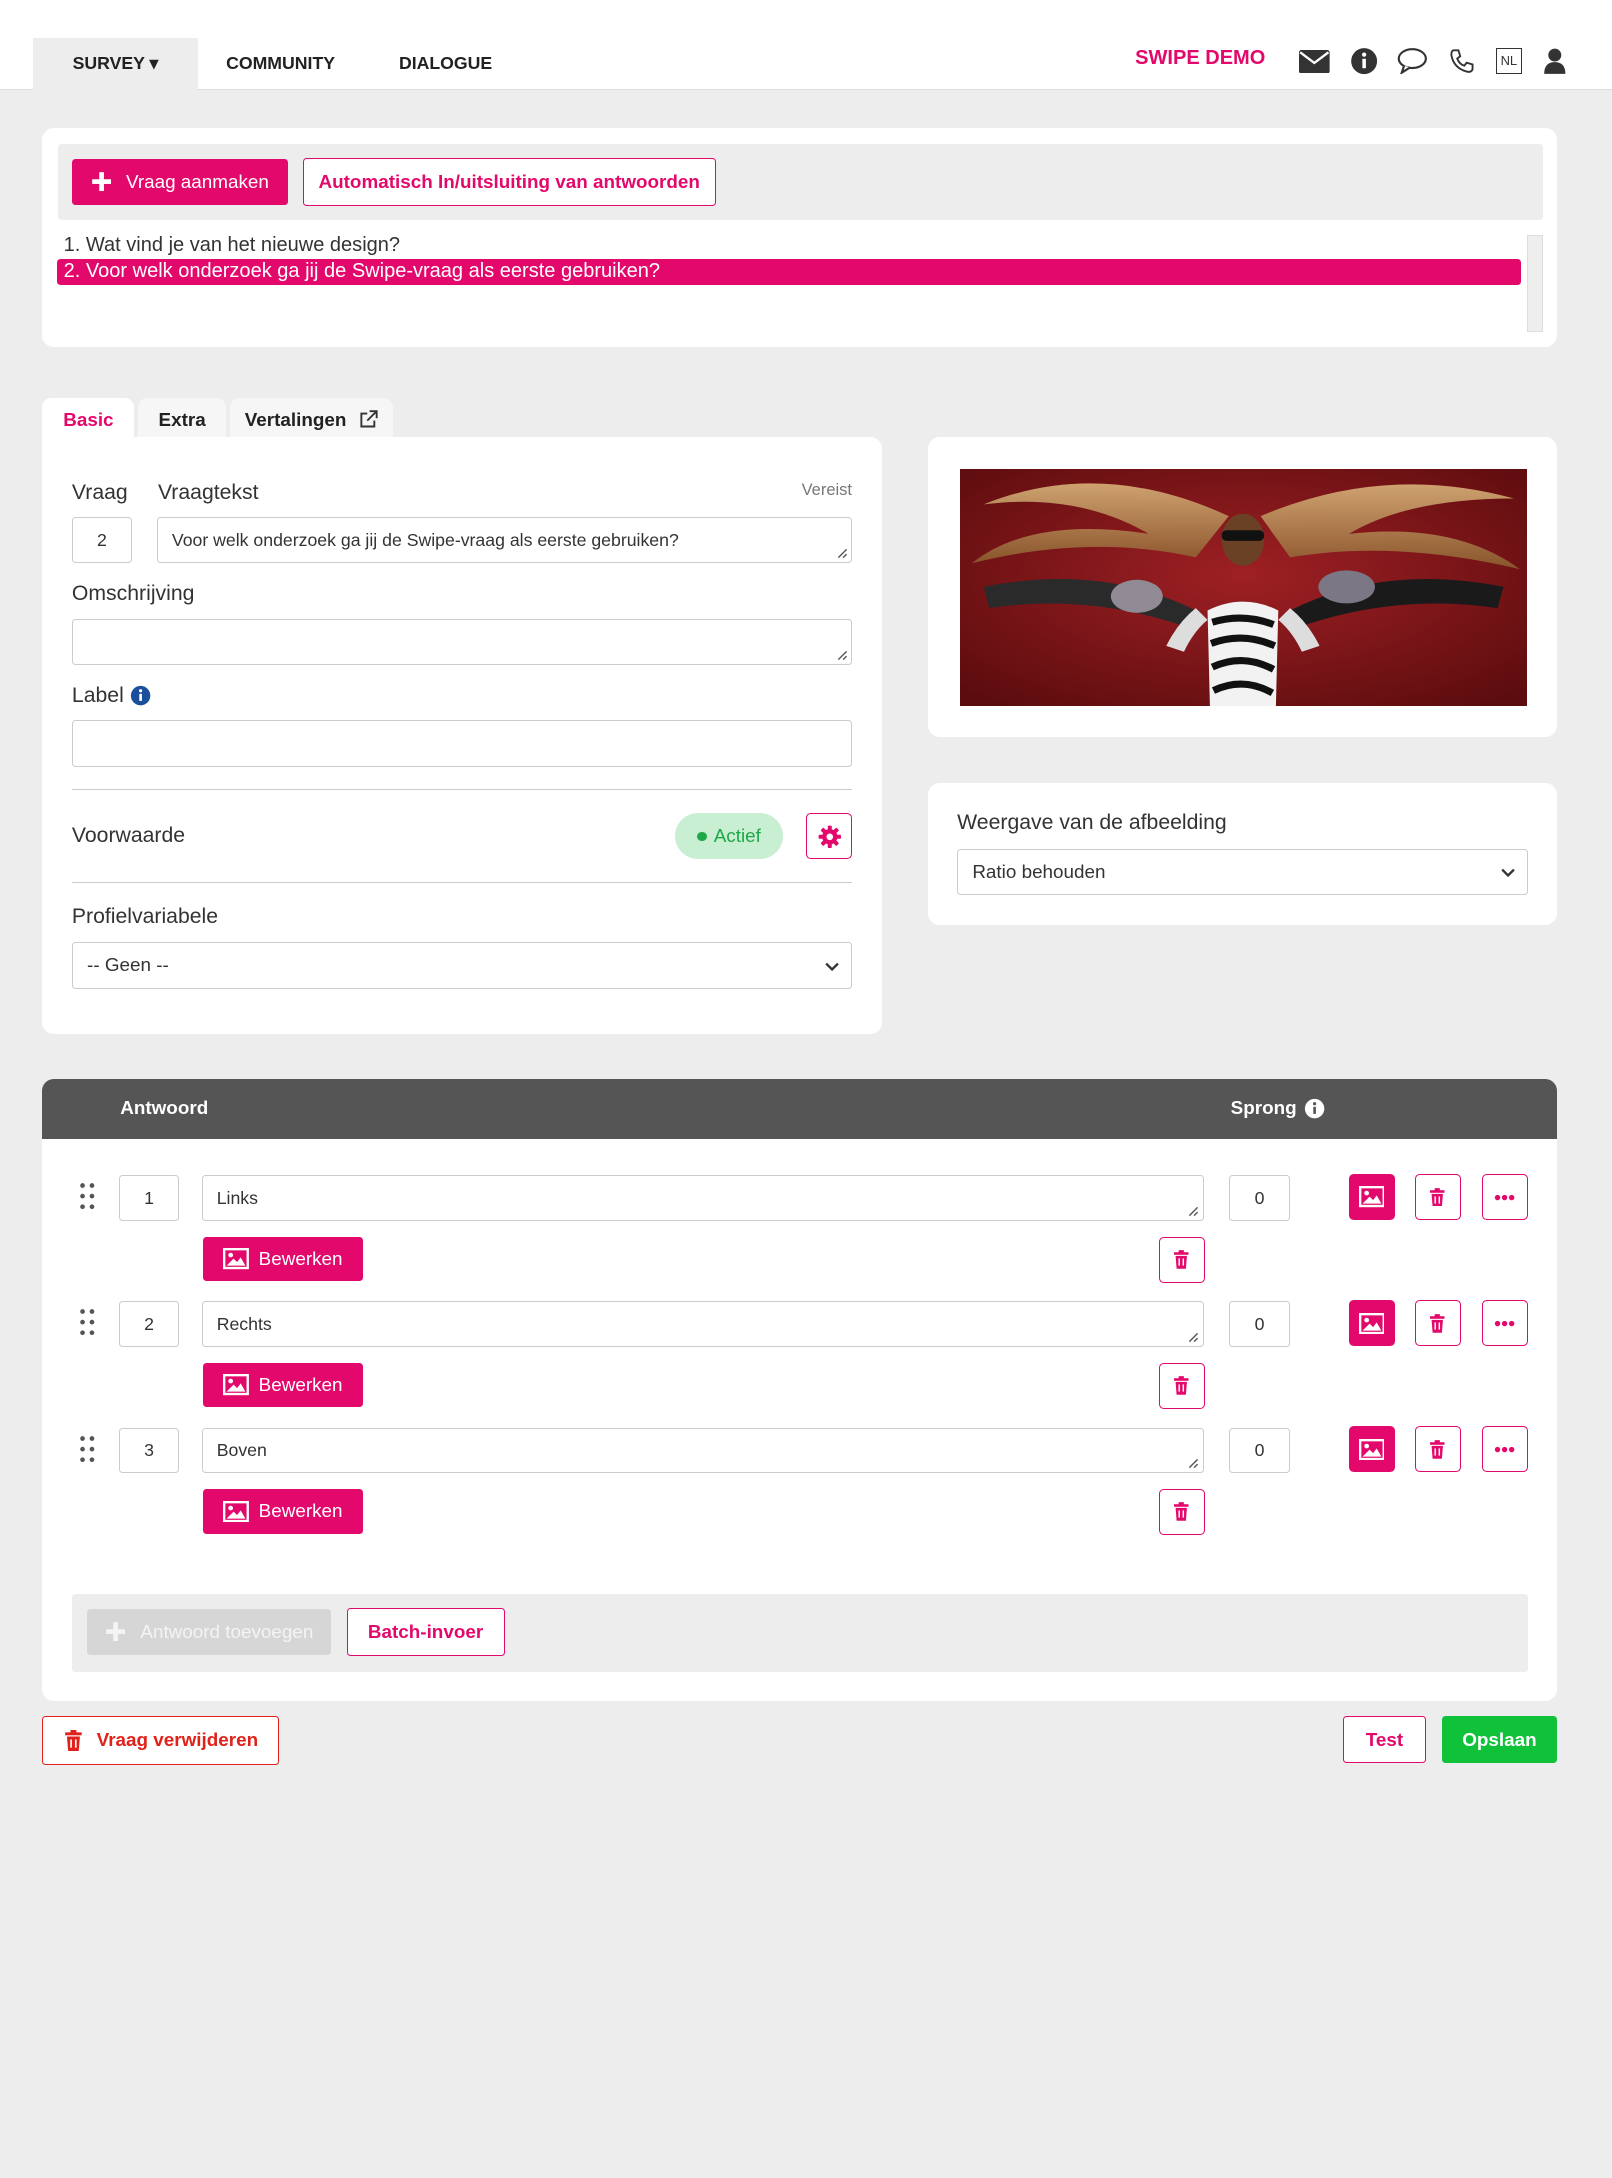  I want to click on answer-column-header: Antwoord, so click(164, 1108).